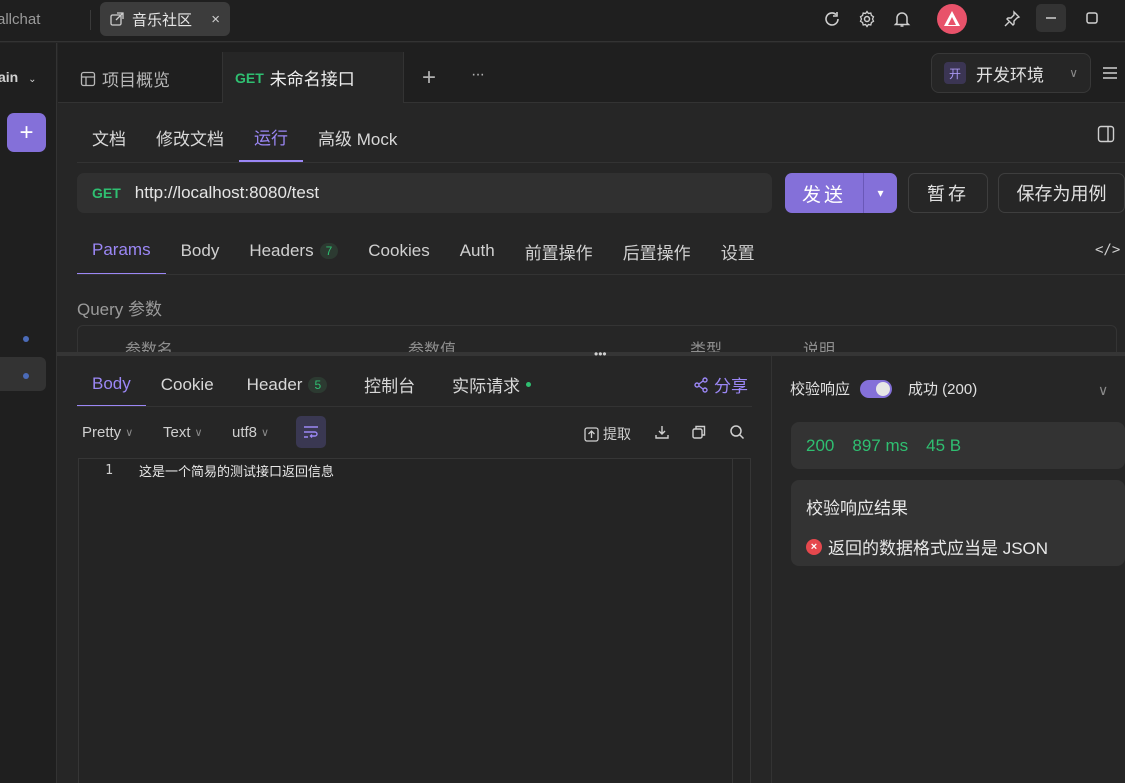 The height and width of the screenshot is (783, 1125). Describe the element at coordinates (814, 546) in the screenshot. I see `error-icon: ×` at that location.